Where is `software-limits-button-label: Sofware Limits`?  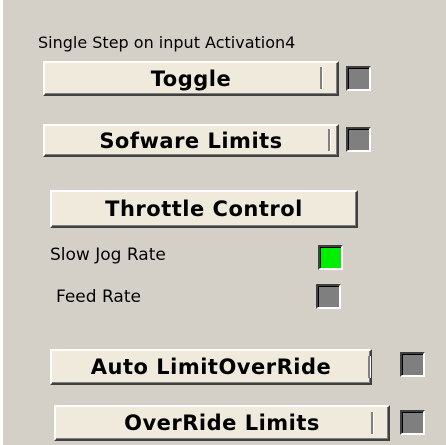
software-limits-button-label: Sofware Limits is located at coordinates (191, 140).